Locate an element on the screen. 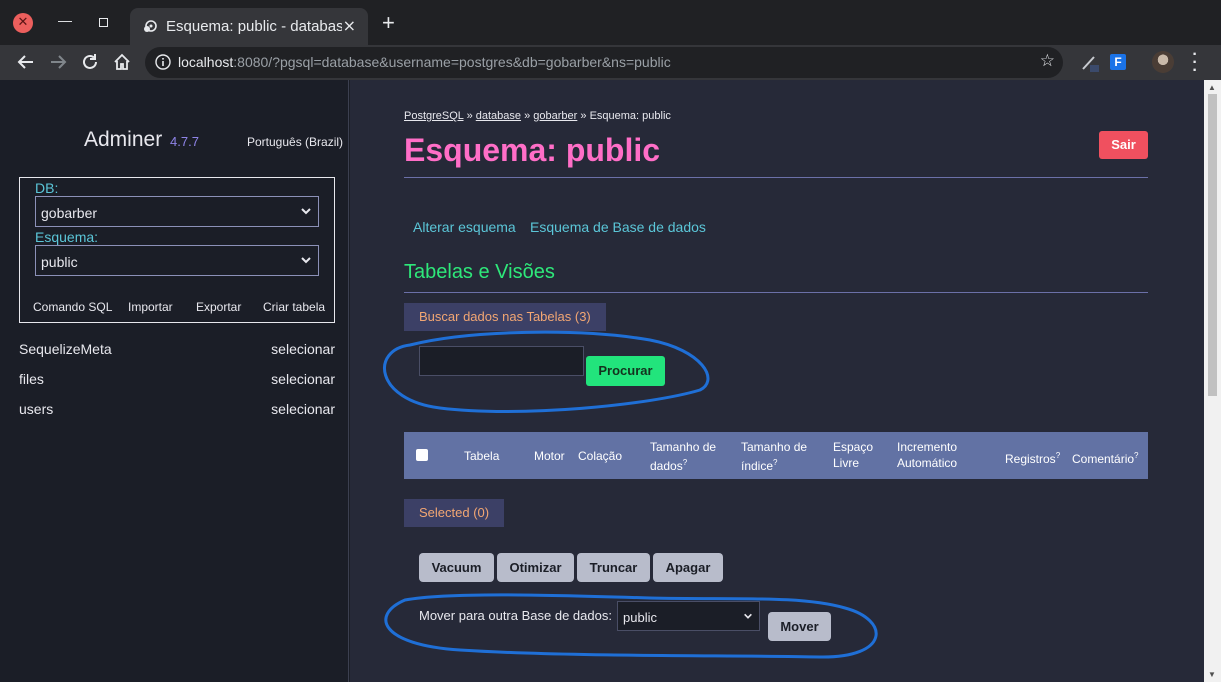  schema-select: public is located at coordinates (177, 260).